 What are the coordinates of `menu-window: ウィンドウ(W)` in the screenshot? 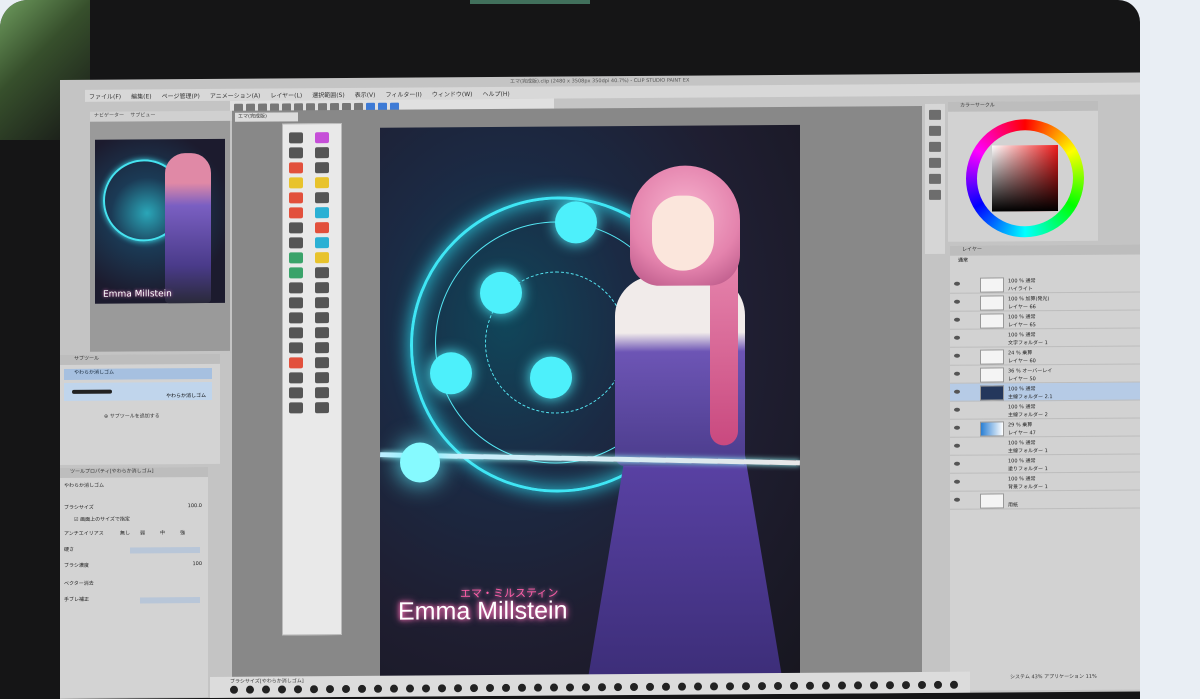 It's located at (452, 93).